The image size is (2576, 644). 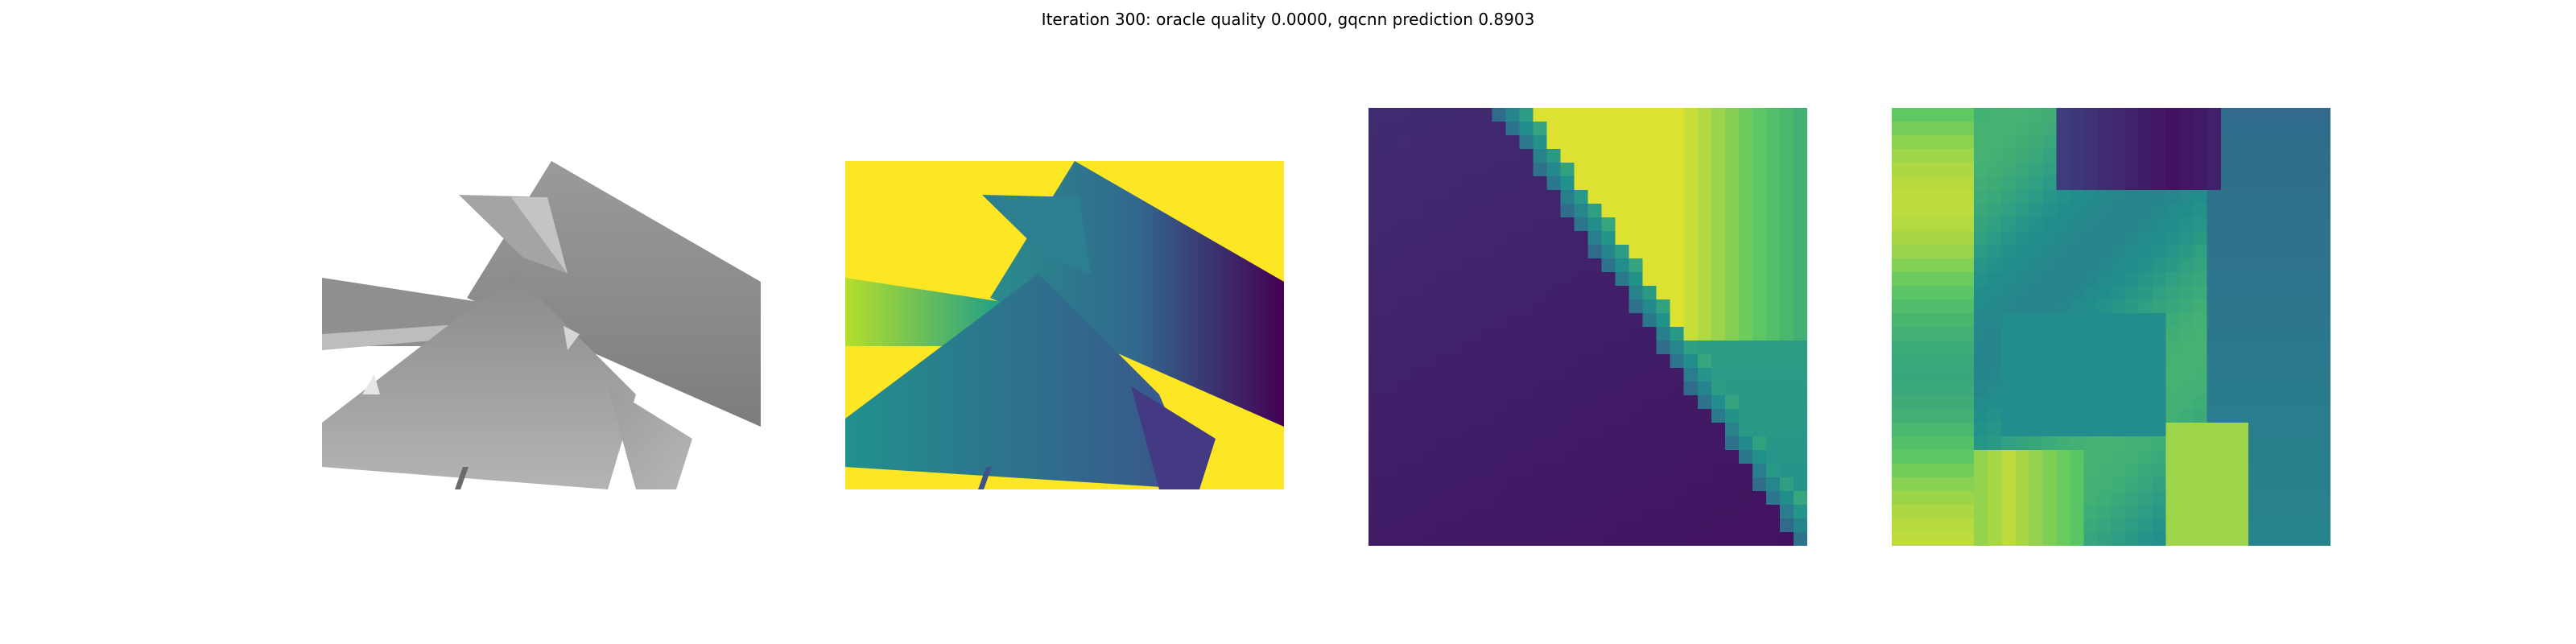 What do you see at coordinates (1064, 325) in the screenshot?
I see `depth-image` at bounding box center [1064, 325].